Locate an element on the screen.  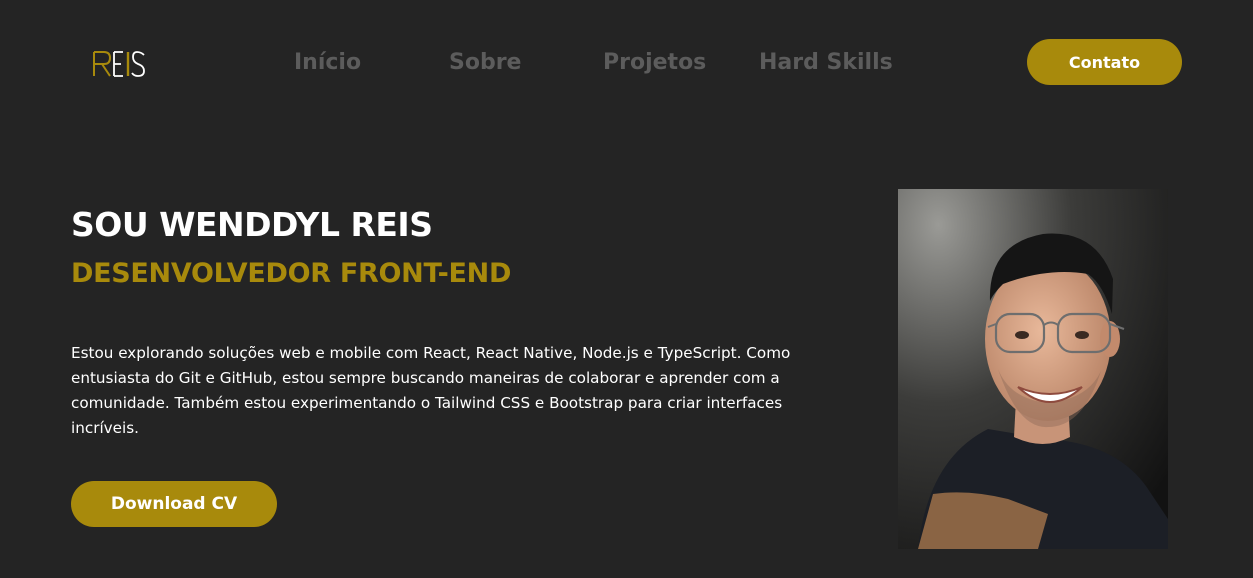
logo-mark is located at coordinates (119, 64).